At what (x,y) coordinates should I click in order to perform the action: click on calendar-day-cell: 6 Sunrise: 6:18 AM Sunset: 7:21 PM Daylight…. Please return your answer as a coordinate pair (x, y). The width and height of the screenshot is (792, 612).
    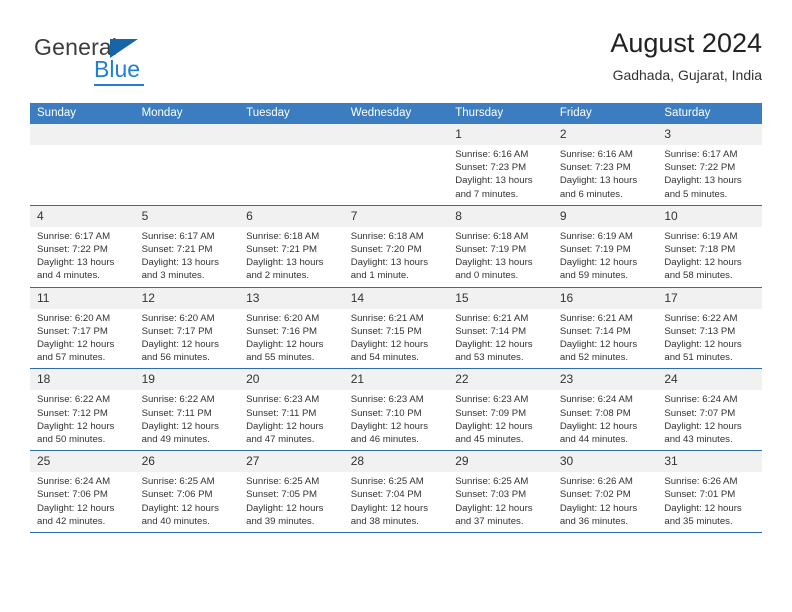
    Looking at the image, I should click on (291, 246).